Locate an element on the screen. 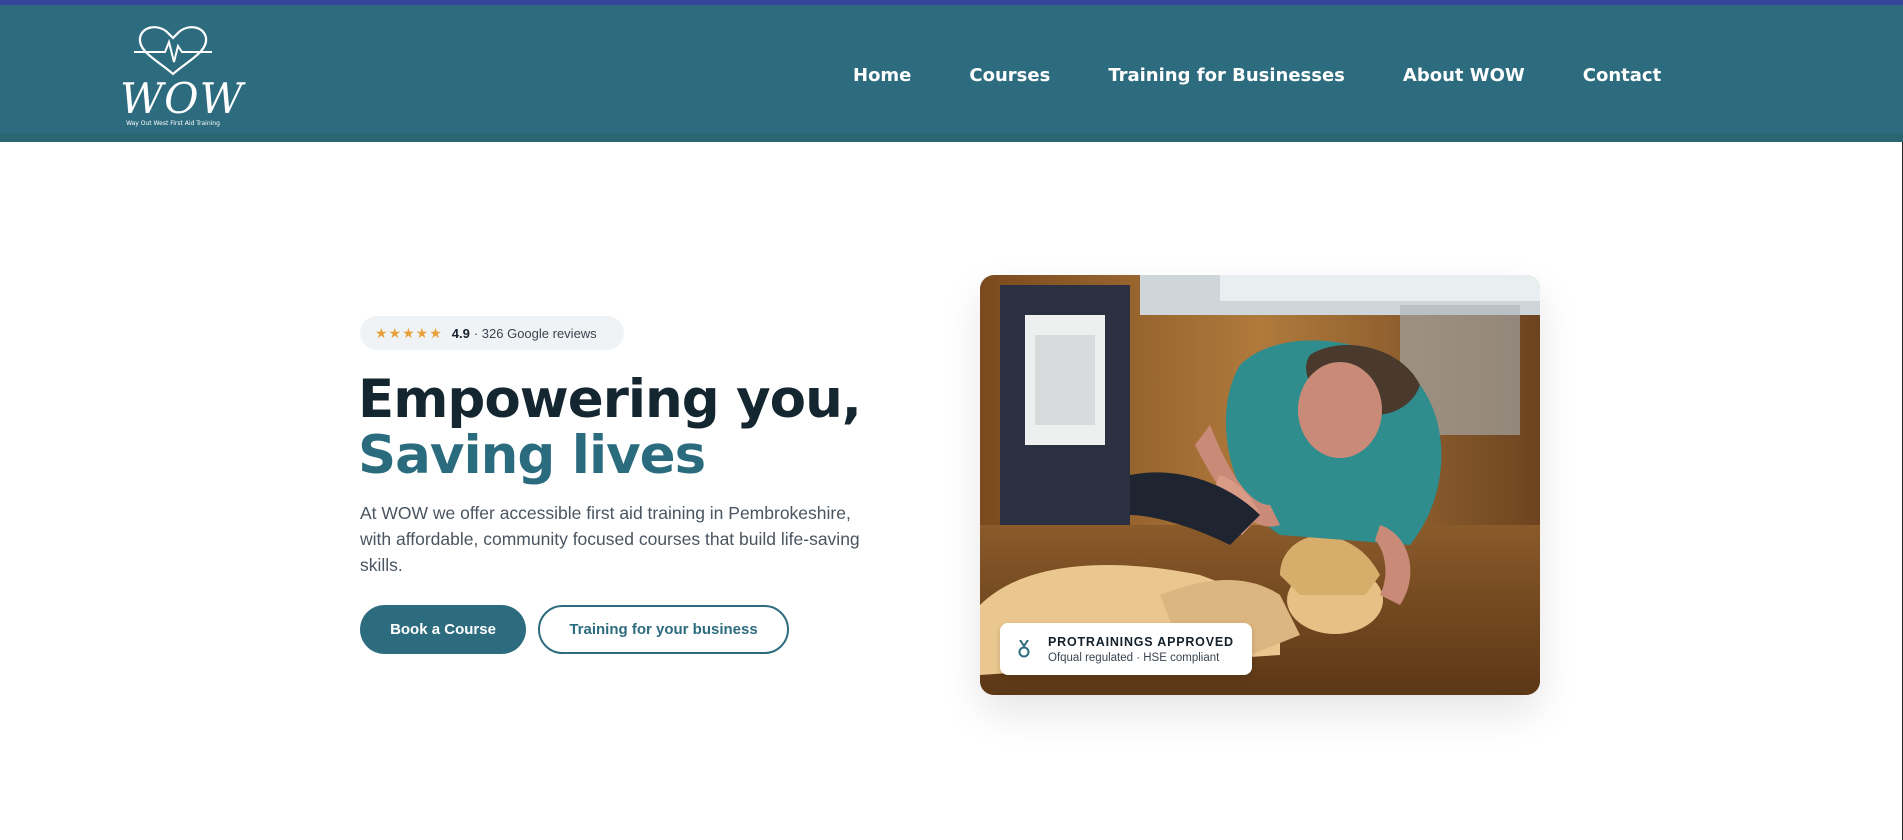 The width and height of the screenshot is (1903, 840). rating-badge: ★★★★★ 4.9 · 326 Google reviews is located at coordinates (492, 333).